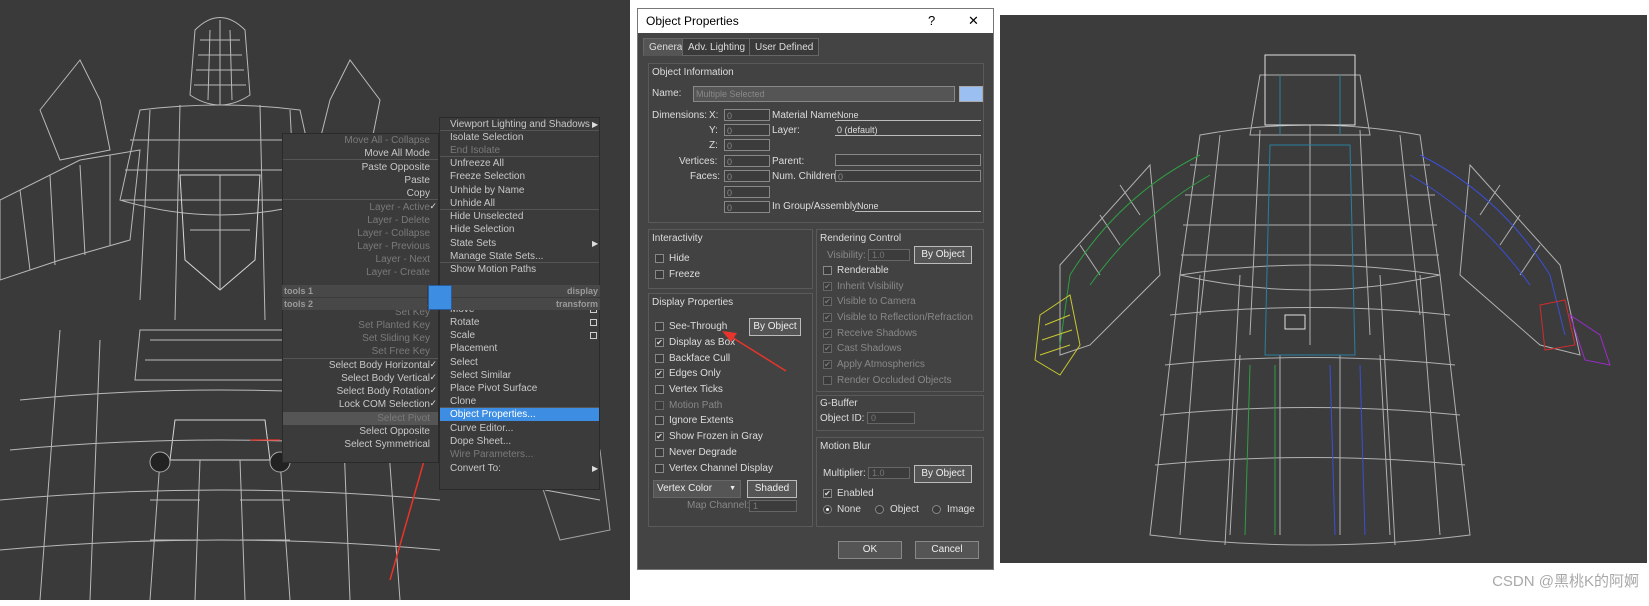 The image size is (1649, 606). I want to click on quad-right-item: Freeze Selection, so click(522, 176).